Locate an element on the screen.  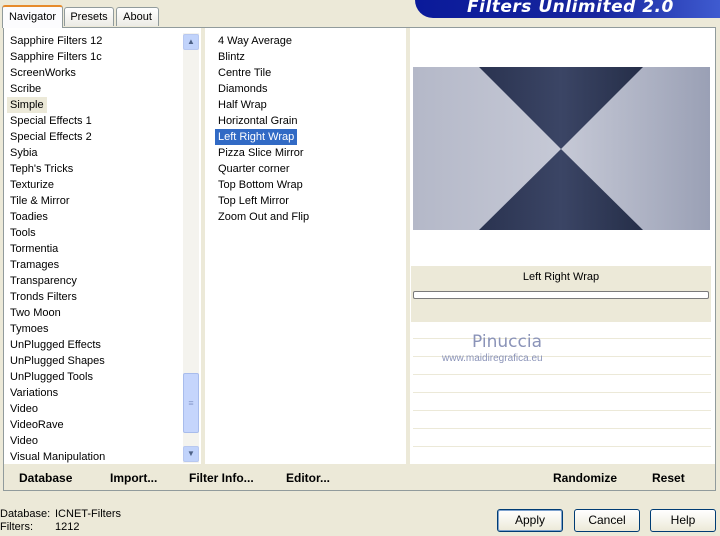
filter-preview is located at coordinates (561, 148).